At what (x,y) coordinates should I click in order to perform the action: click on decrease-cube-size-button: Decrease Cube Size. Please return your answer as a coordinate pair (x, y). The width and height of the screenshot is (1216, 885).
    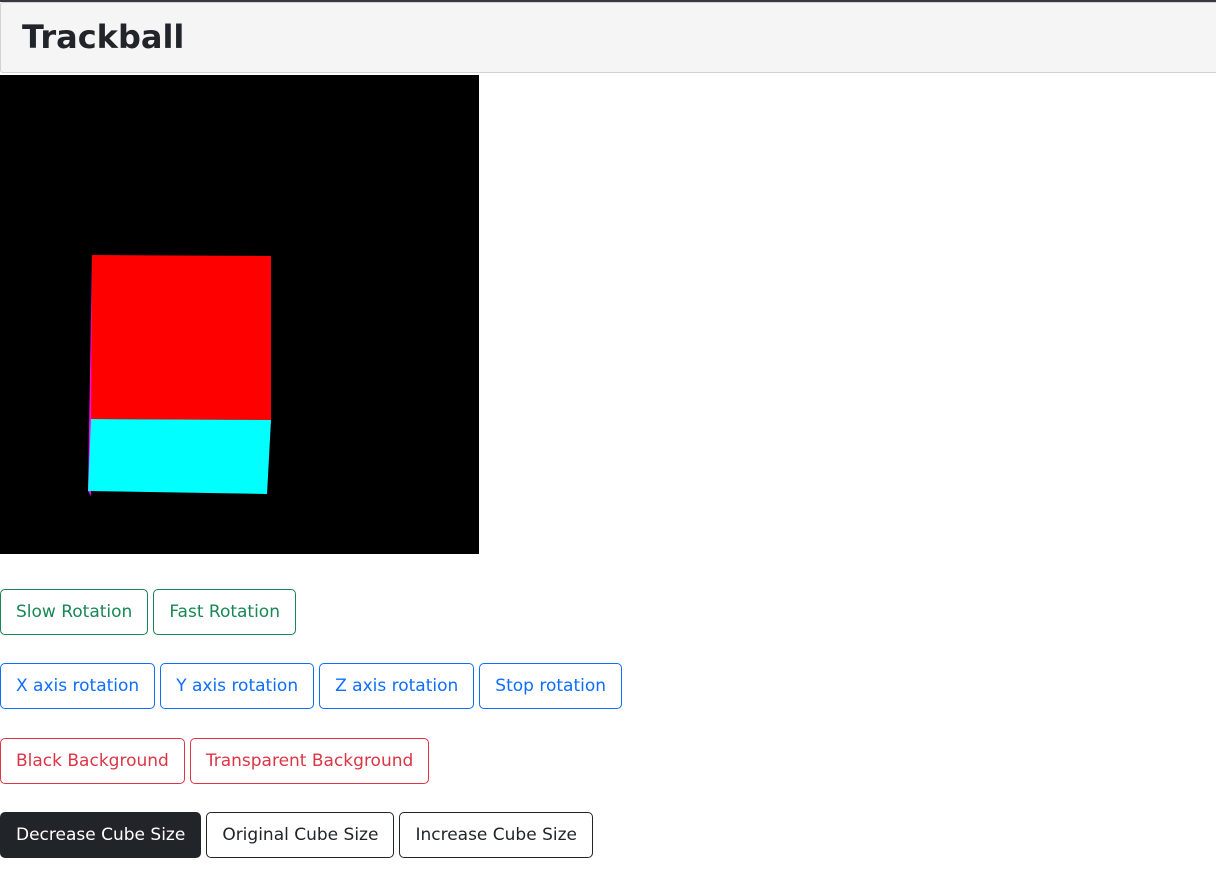
    Looking at the image, I should click on (101, 835).